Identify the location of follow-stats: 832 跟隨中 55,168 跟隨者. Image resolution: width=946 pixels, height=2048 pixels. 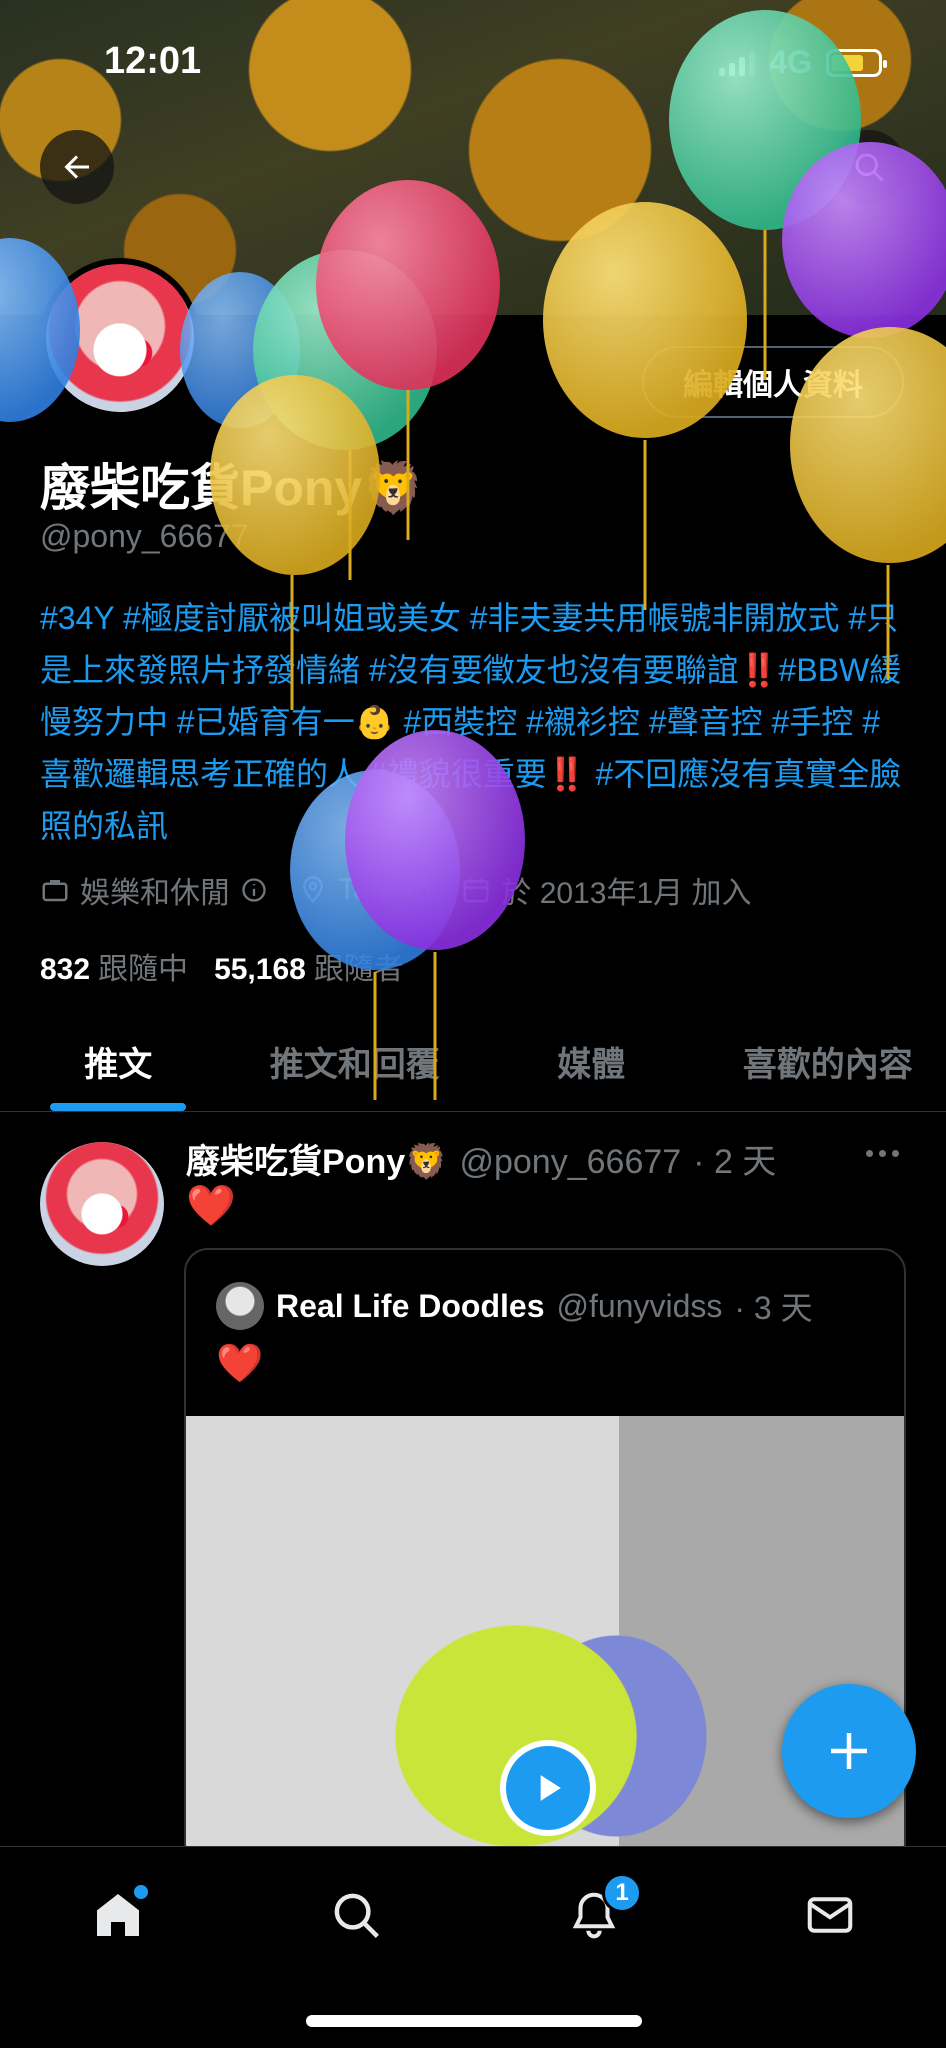
(222, 966).